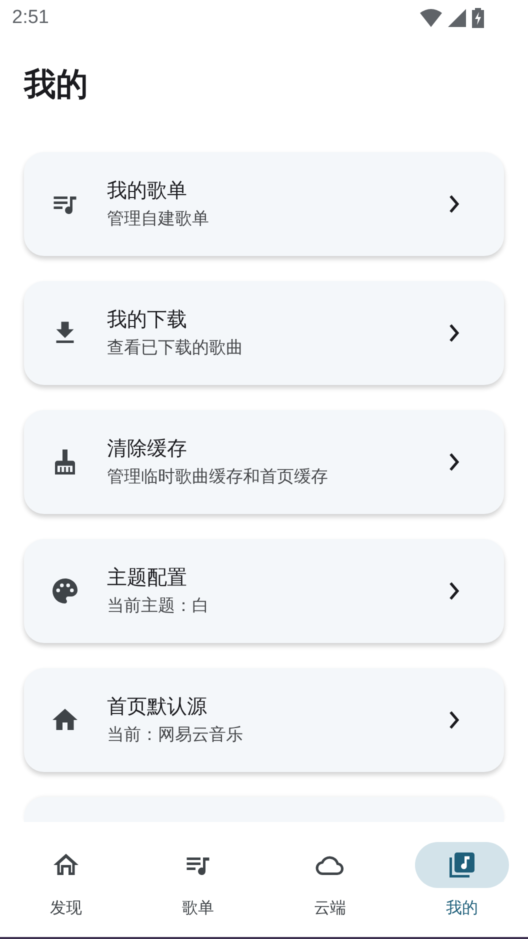  Describe the element at coordinates (147, 448) in the screenshot. I see `card-title: 清除缓存` at that location.